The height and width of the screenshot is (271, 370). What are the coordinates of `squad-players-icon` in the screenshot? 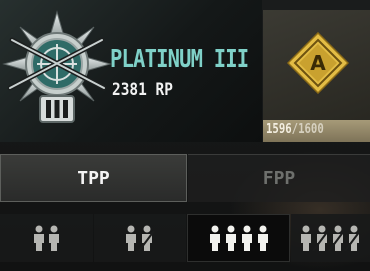 It's located at (238, 238).